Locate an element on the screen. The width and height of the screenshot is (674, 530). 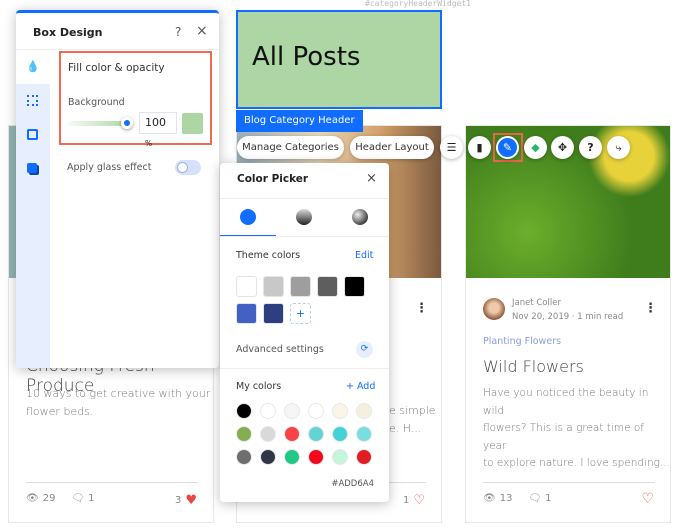
advanced-settings-label: Advanced settings is located at coordinates (280, 349).